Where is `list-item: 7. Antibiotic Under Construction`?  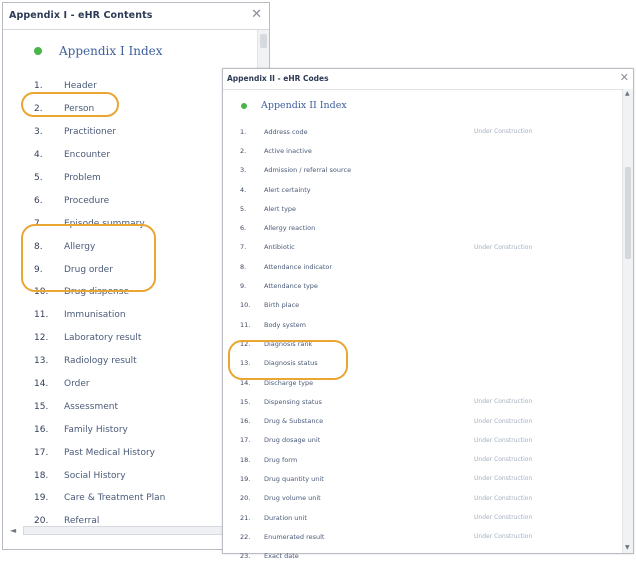 list-item: 7. Antibiotic Under Construction is located at coordinates (425, 247).